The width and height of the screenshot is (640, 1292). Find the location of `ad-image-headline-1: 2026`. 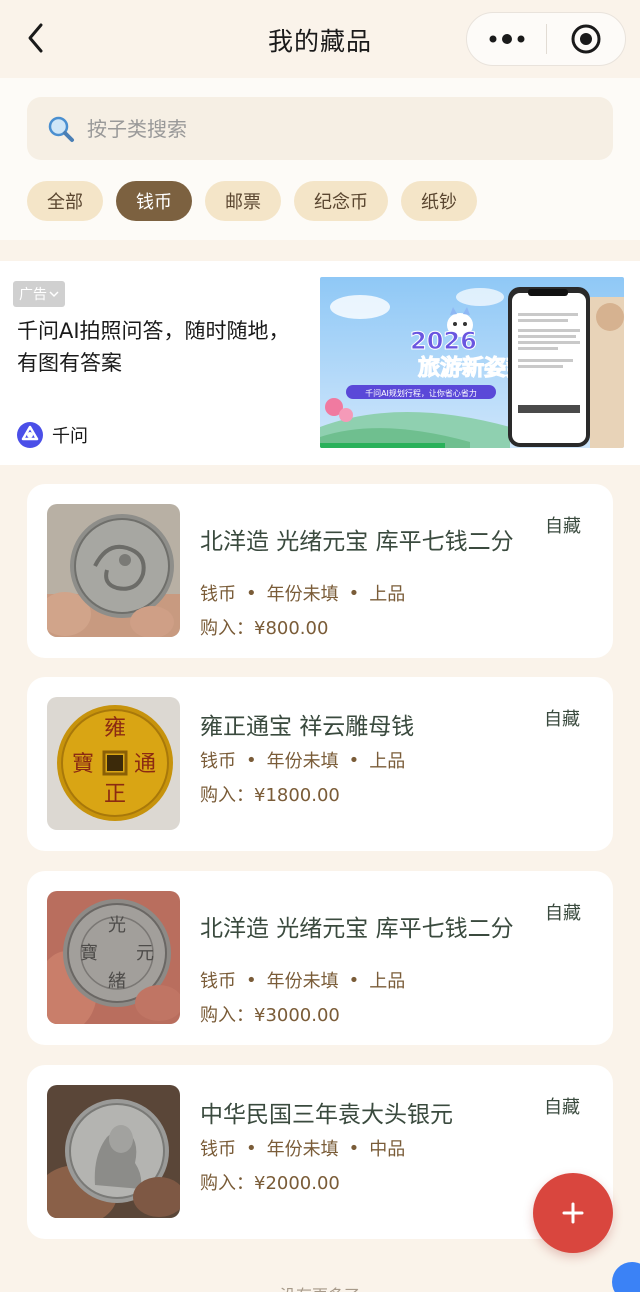

ad-image-headline-1: 2026 is located at coordinates (443, 341).